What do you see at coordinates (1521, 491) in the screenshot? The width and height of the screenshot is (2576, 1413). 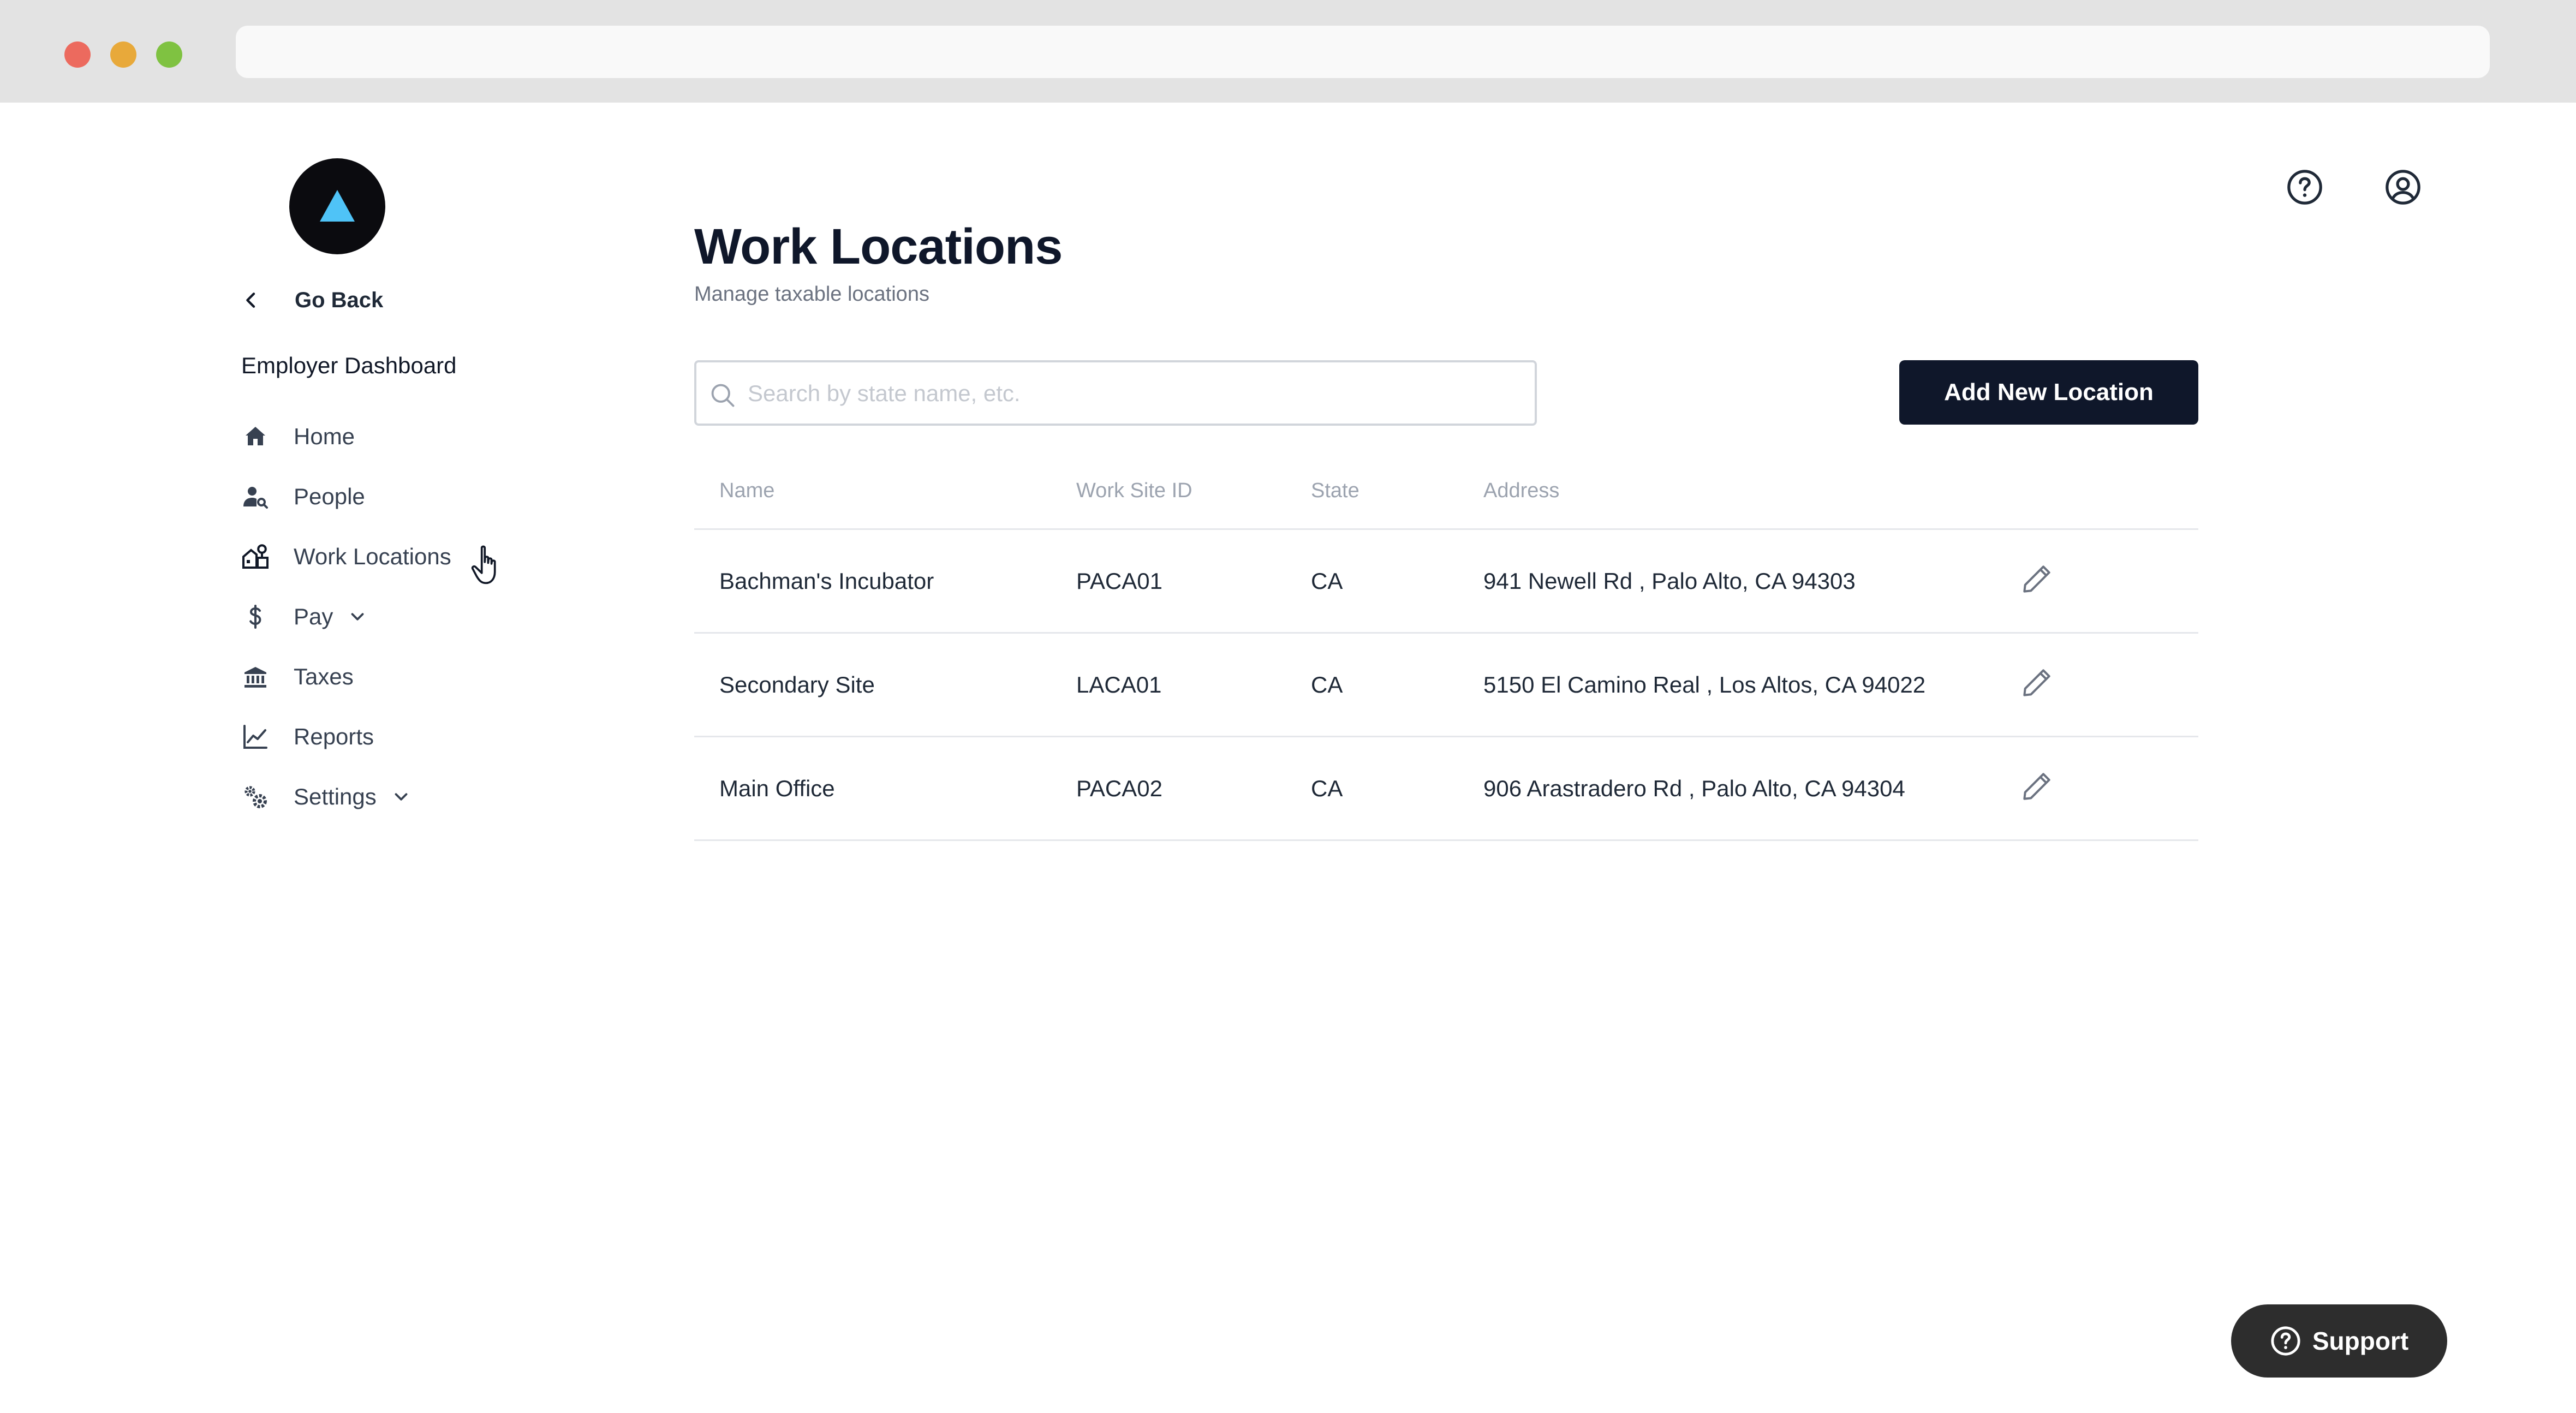 I see `column-header-address: Address` at bounding box center [1521, 491].